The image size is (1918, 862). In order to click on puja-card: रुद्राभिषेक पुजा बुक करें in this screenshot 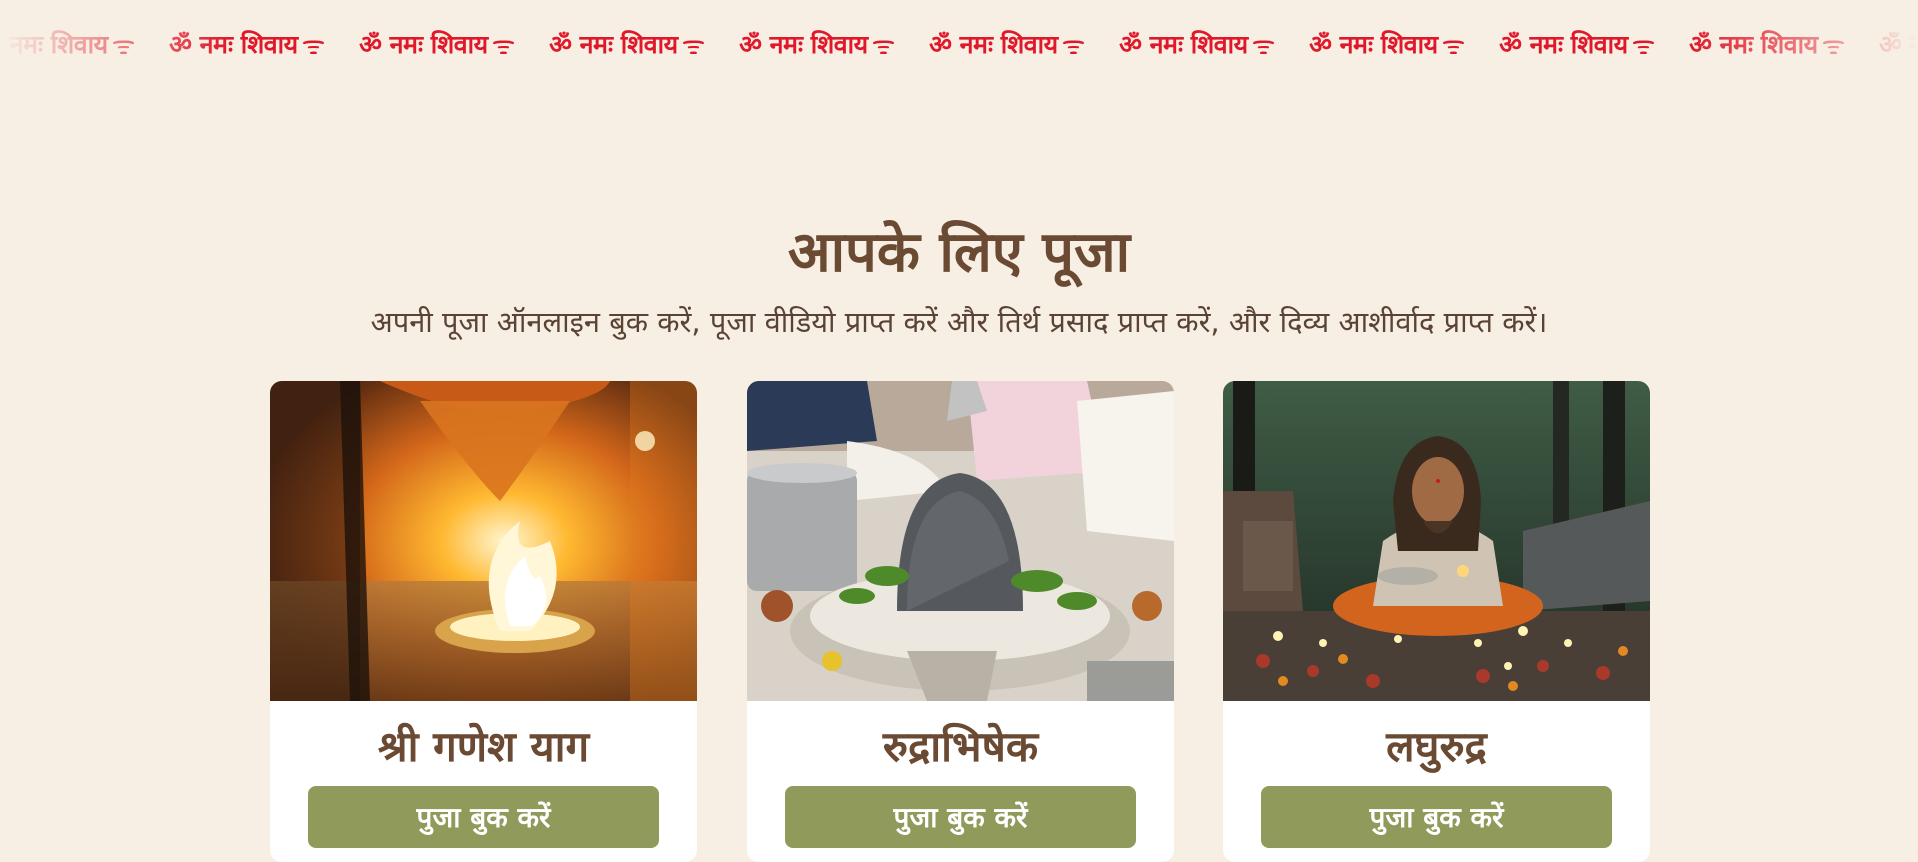, I will do `click(960, 621)`.